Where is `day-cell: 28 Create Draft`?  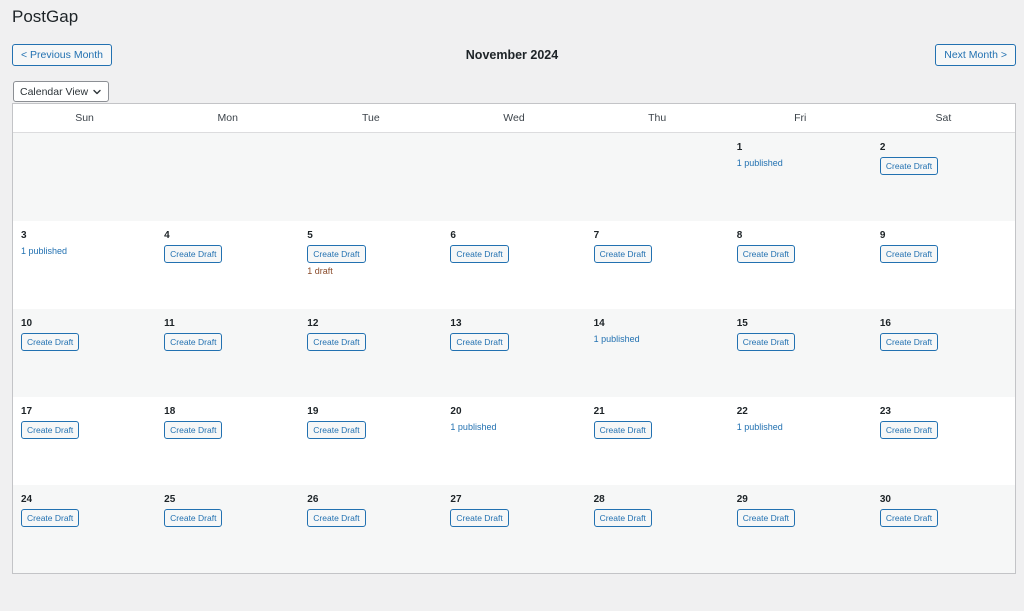 day-cell: 28 Create Draft is located at coordinates (657, 529).